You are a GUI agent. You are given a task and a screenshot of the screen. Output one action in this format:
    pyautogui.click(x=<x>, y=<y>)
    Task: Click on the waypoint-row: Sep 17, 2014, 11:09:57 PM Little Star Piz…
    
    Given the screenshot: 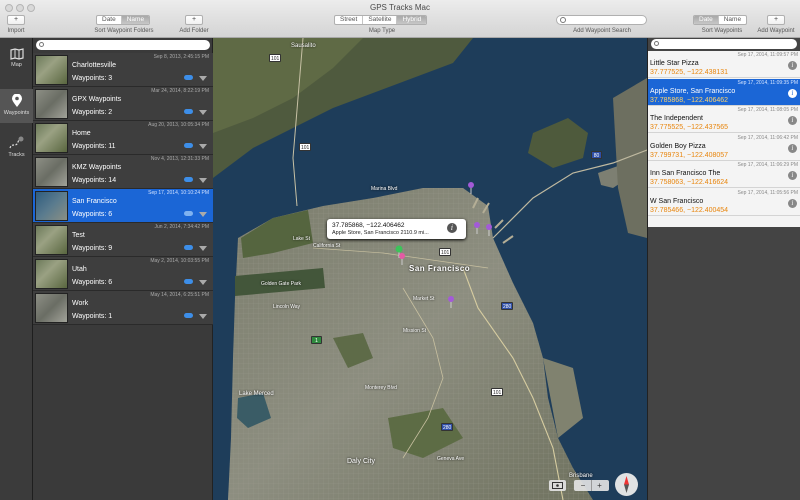 What is the action you would take?
    pyautogui.click(x=724, y=64)
    